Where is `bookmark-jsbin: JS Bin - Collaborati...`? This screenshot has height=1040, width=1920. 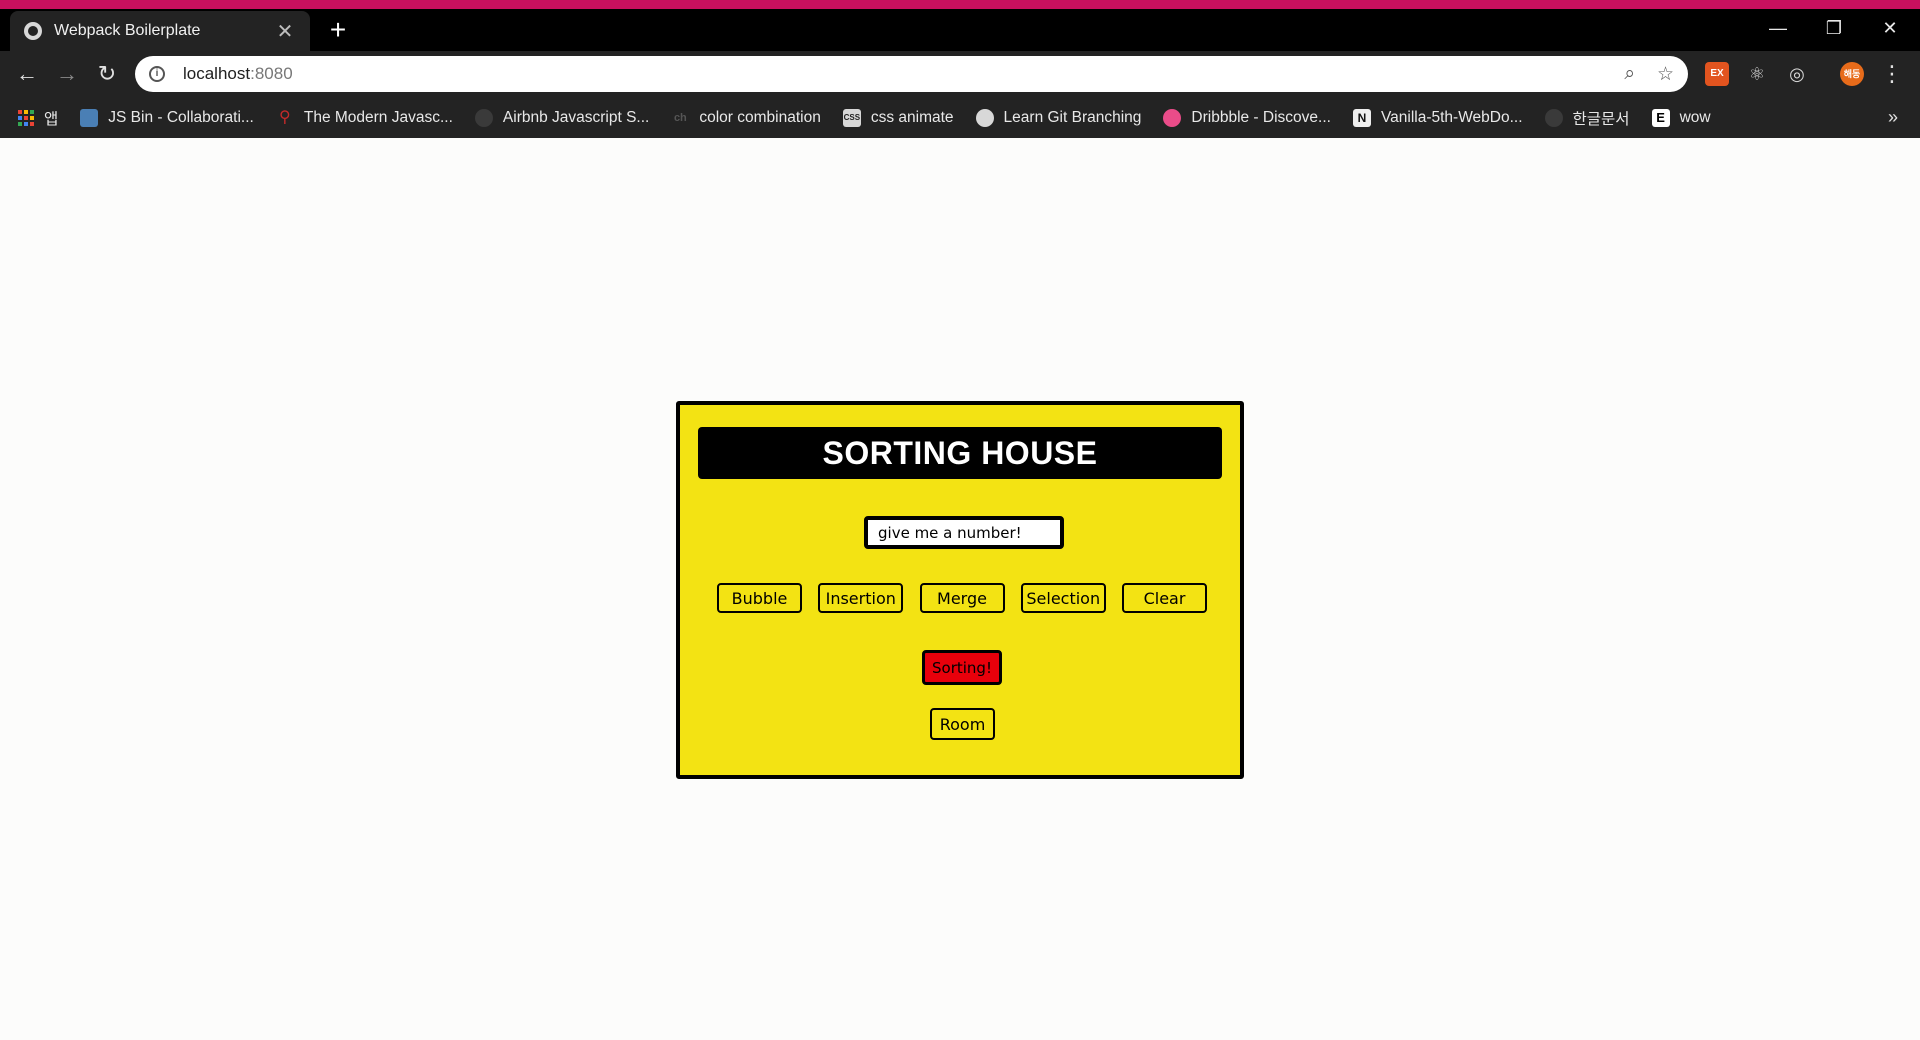
bookmark-jsbin: JS Bin - Collaborati... is located at coordinates (167, 117).